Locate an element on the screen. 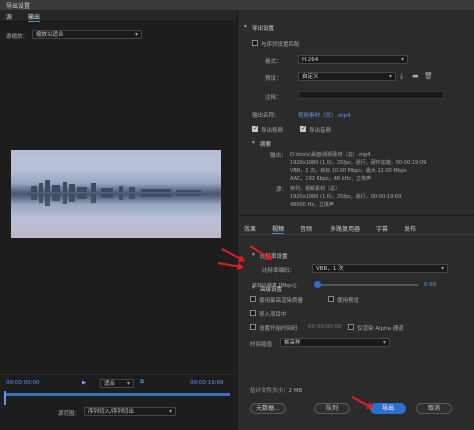  export-settings-heading: 导出设置 is located at coordinates (263, 29).